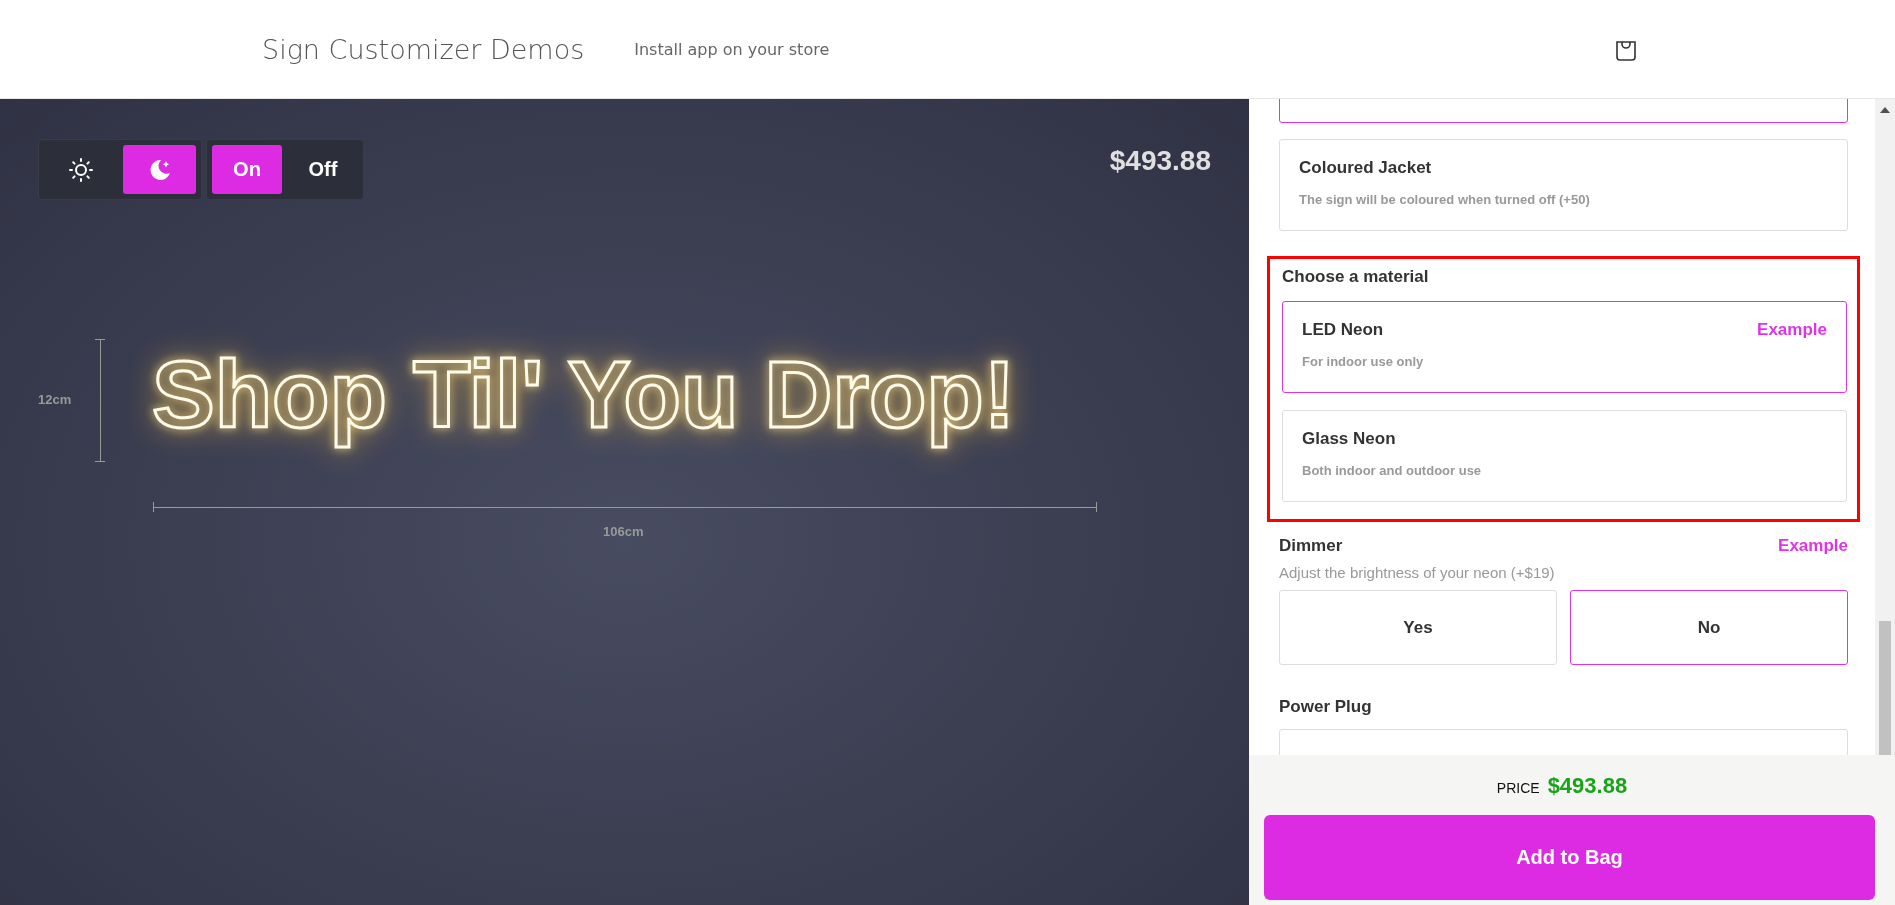  I want to click on price-label: PRICE, so click(1518, 788).